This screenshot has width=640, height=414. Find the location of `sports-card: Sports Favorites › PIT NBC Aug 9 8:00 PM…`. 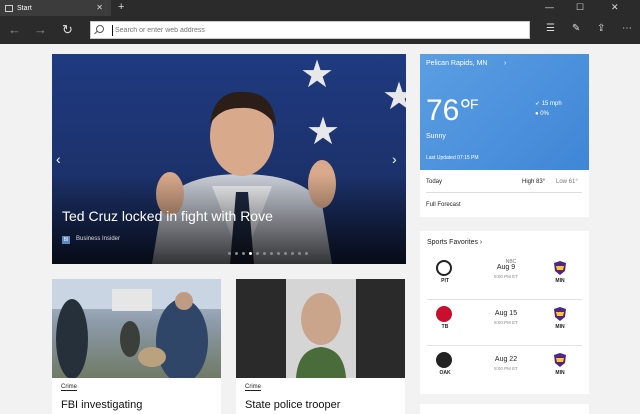

sports-card: Sports Favorites › PIT NBC Aug 9 8:00 PM… is located at coordinates (504, 312).